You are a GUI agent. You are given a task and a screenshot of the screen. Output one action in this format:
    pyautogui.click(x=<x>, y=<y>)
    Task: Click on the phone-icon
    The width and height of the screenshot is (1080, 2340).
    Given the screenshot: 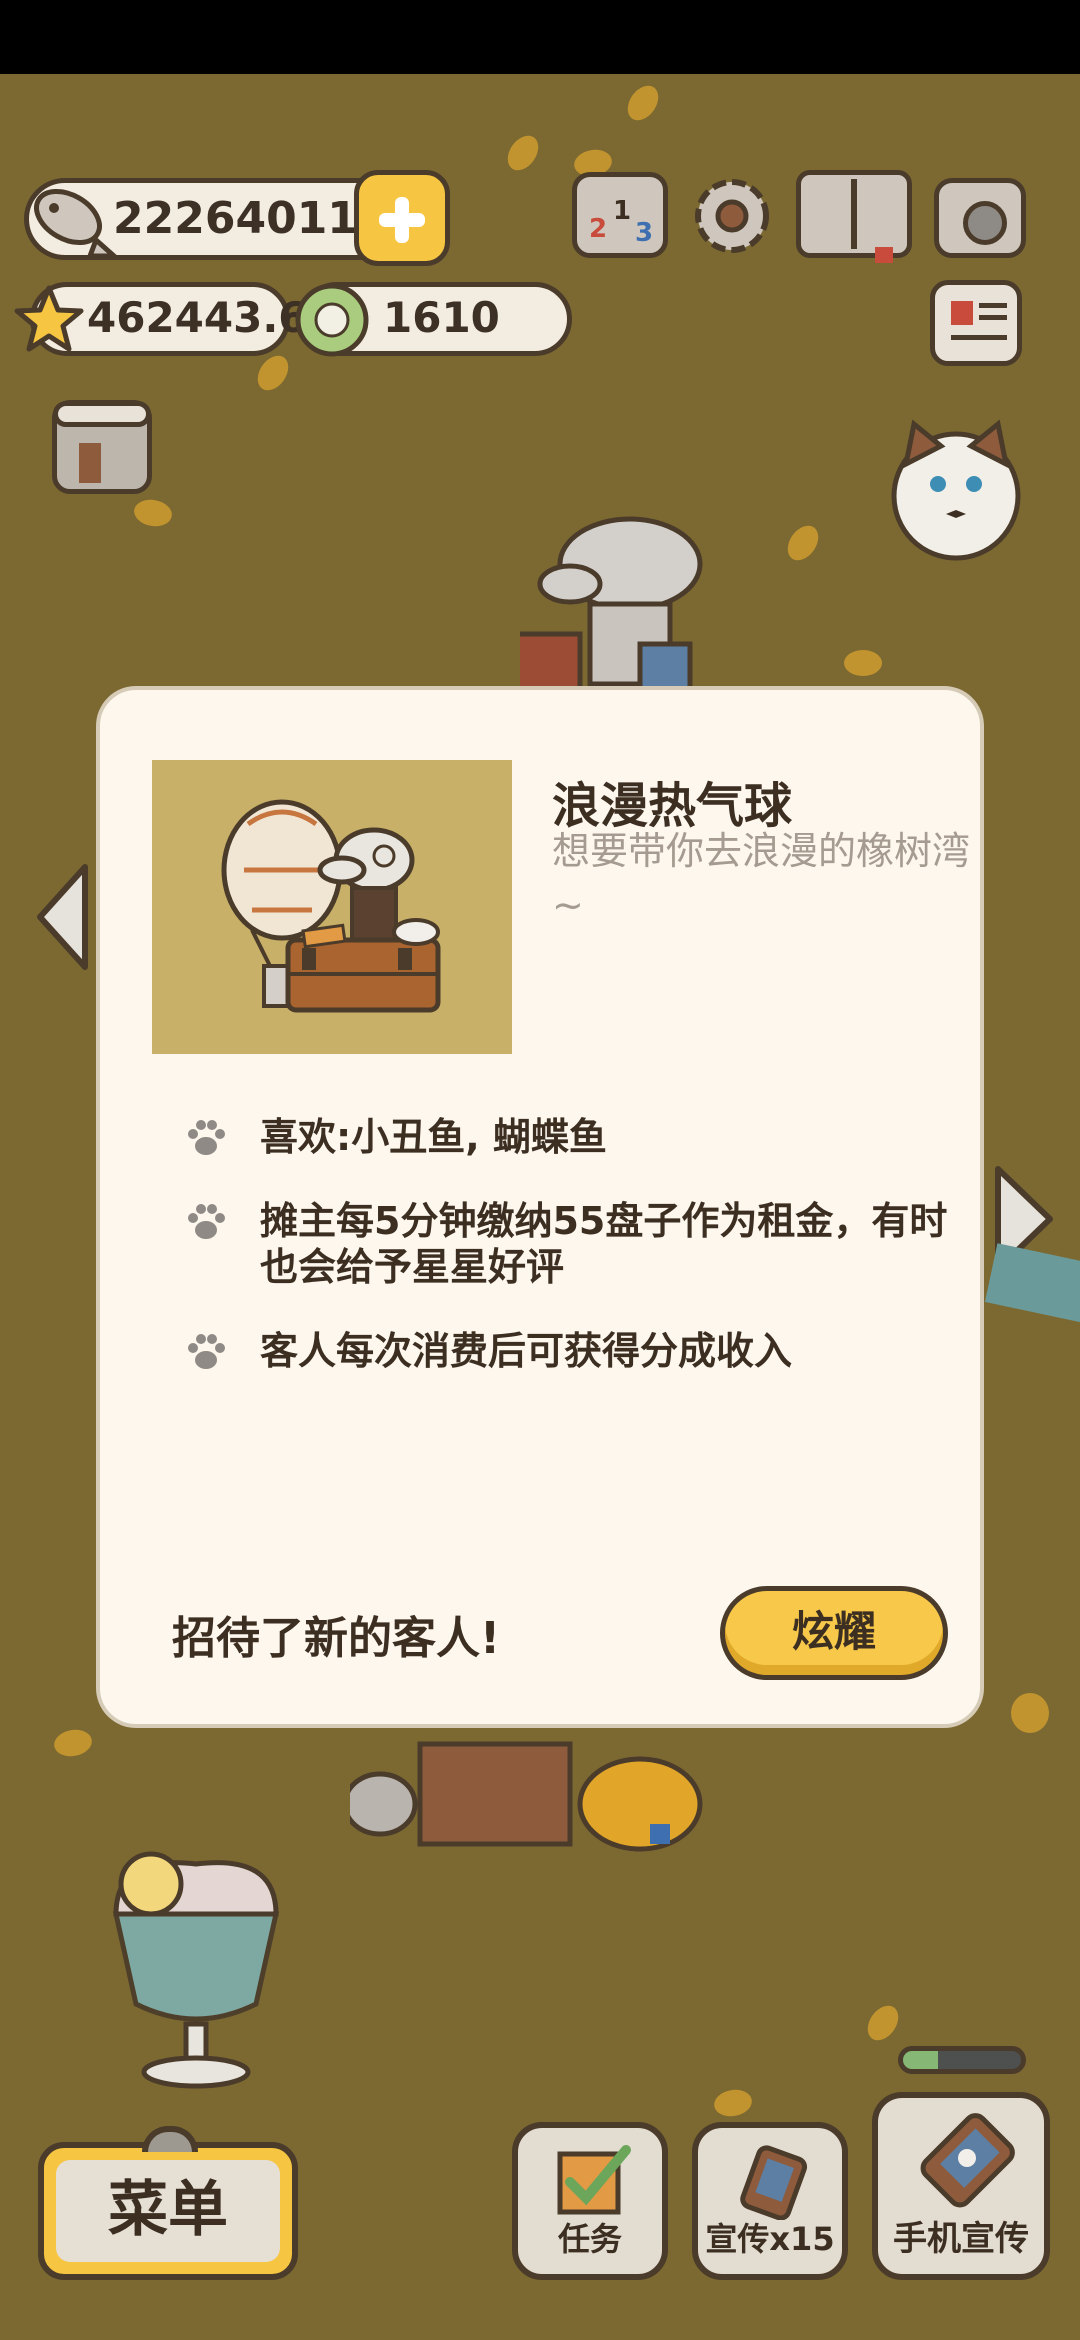 What is the action you would take?
    pyautogui.click(x=967, y=2160)
    